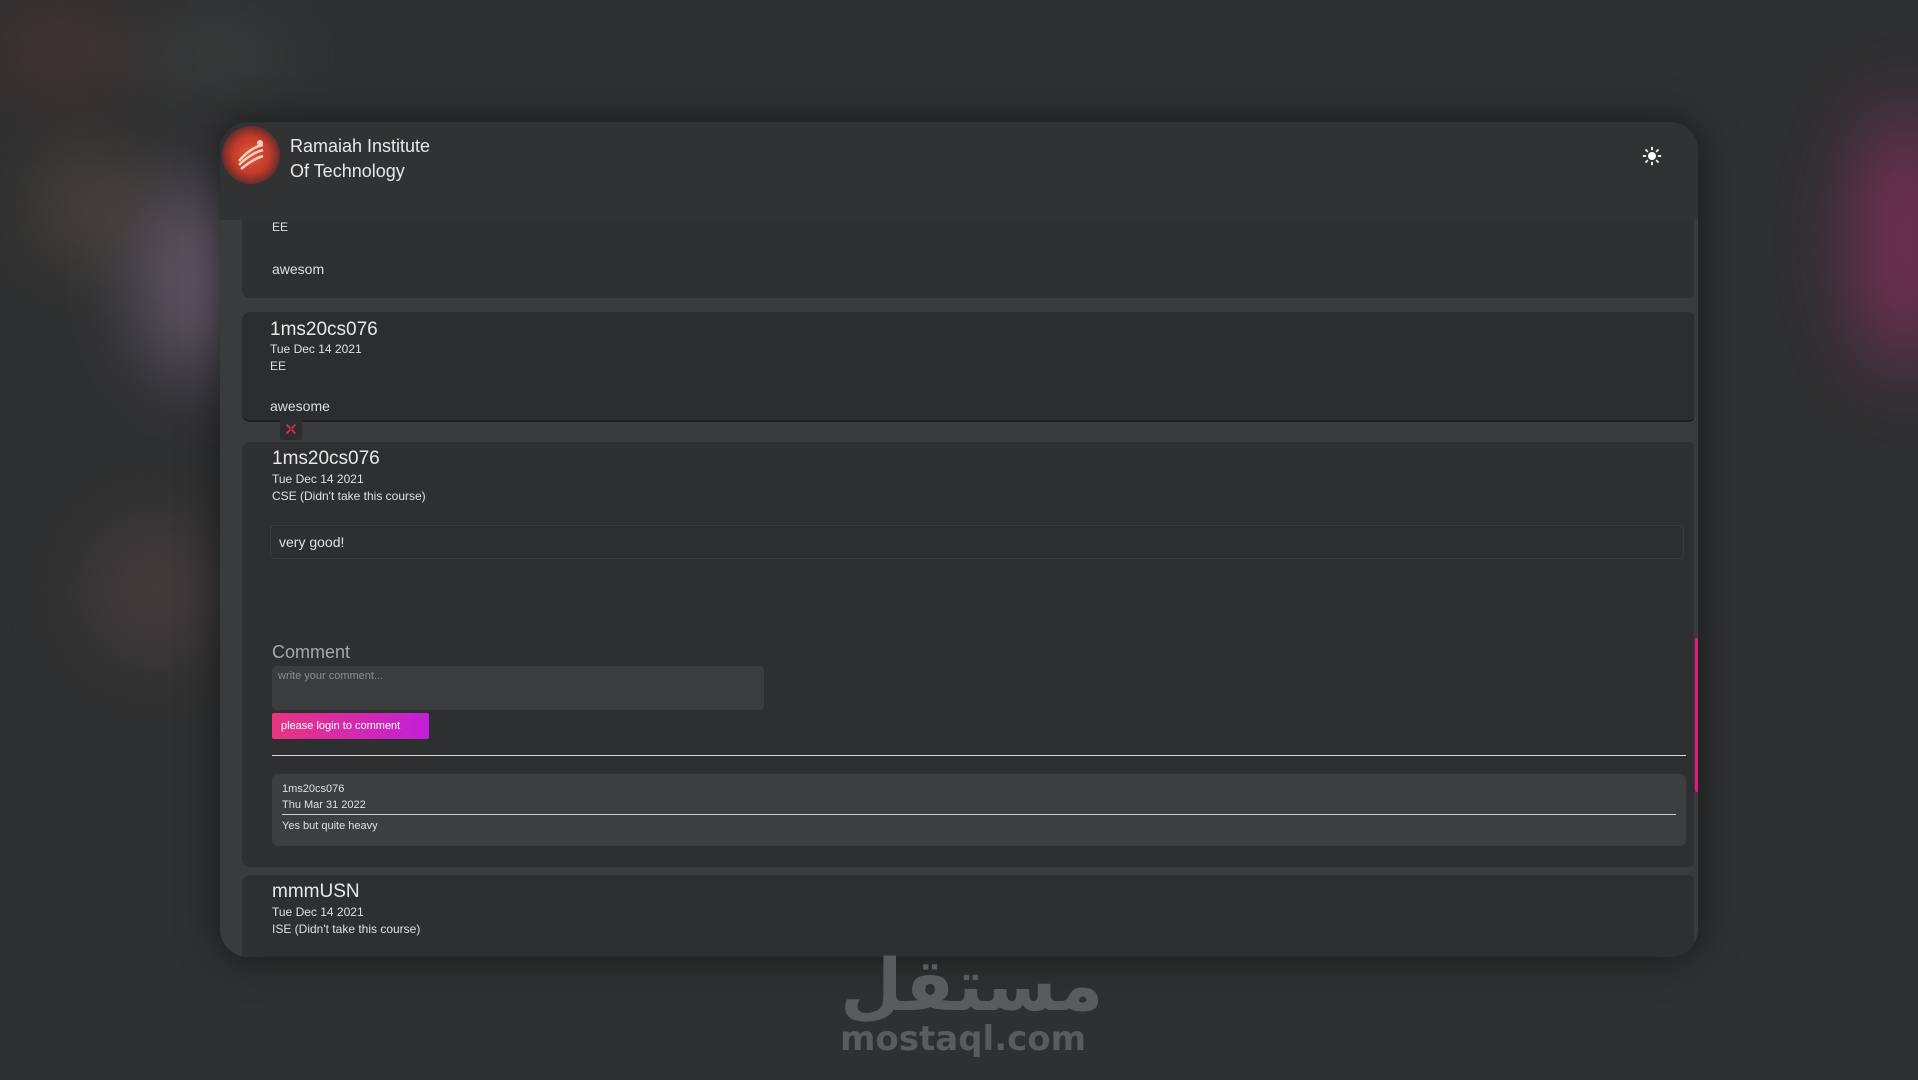  Describe the element at coordinates (959, 171) in the screenshot. I see `modal-header: Ramaiah Institute Of Technology` at that location.